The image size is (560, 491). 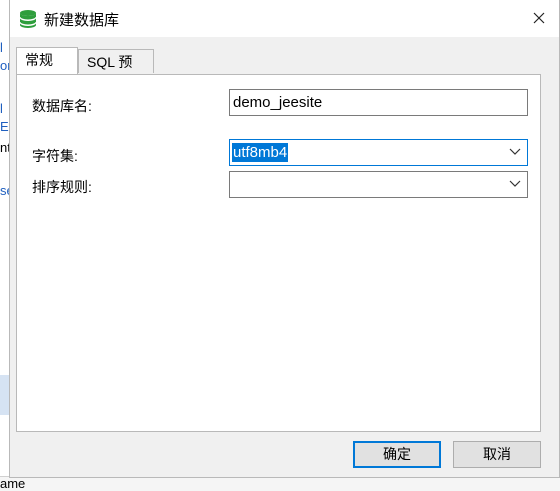 I want to click on database-name-input: demo_jeesite, so click(x=378, y=102).